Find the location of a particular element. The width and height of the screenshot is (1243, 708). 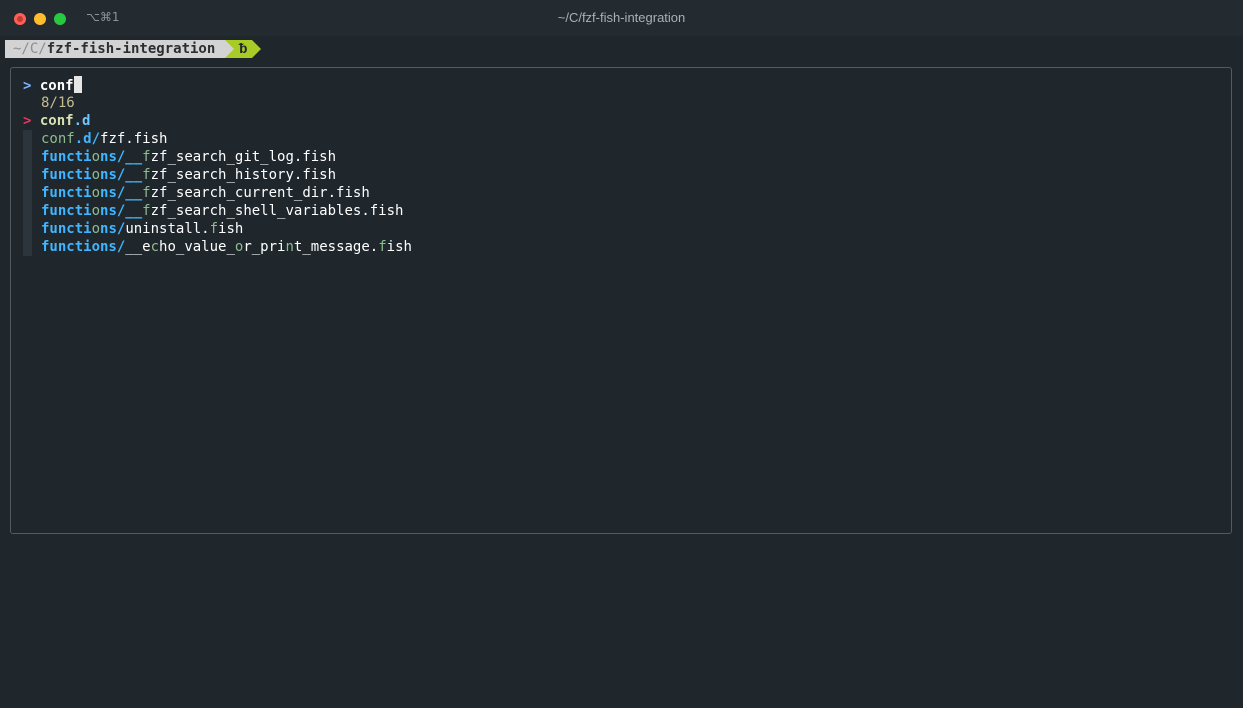

file-text: zf_search_git_log.fish is located at coordinates (243, 157).